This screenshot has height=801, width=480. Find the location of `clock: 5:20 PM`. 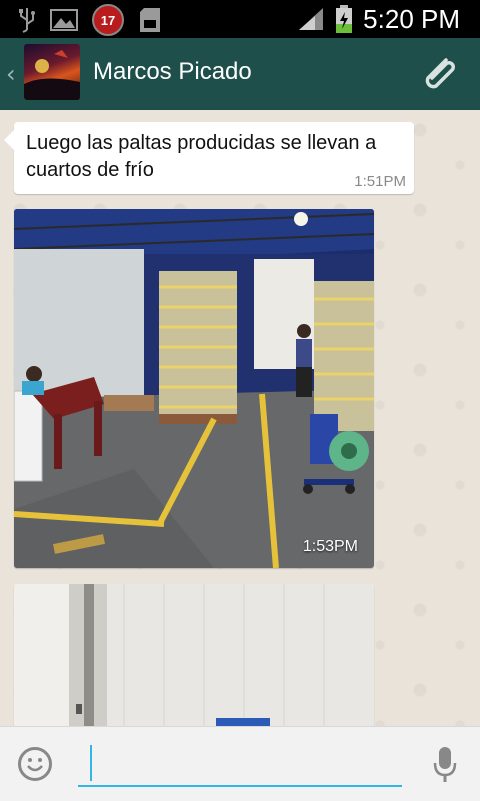

clock: 5:20 PM is located at coordinates (411, 18).